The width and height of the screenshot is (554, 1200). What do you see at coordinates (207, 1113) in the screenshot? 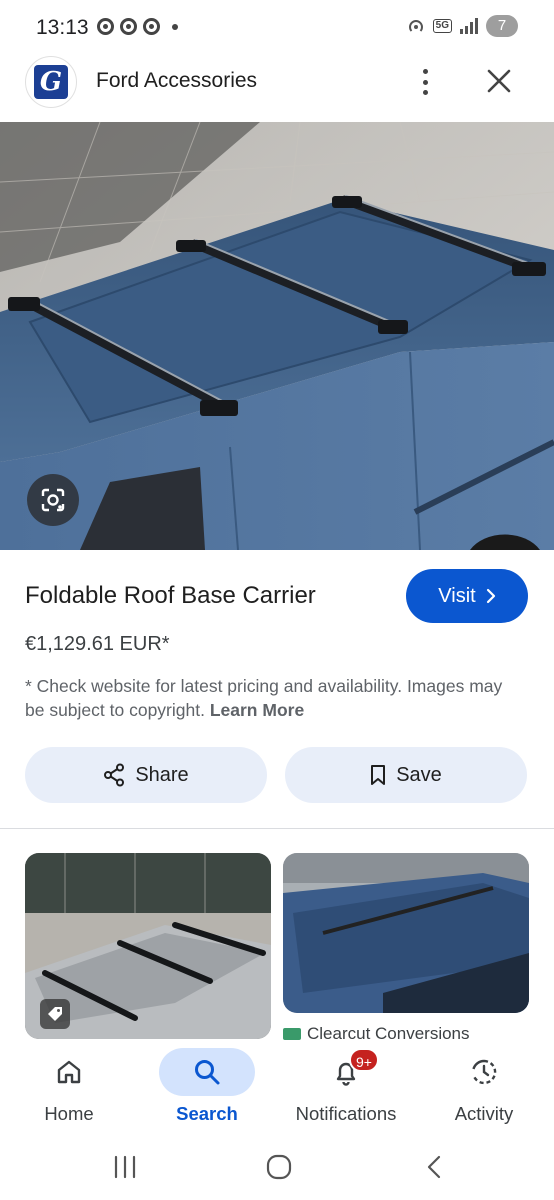
I see `nav-search-label: Search` at bounding box center [207, 1113].